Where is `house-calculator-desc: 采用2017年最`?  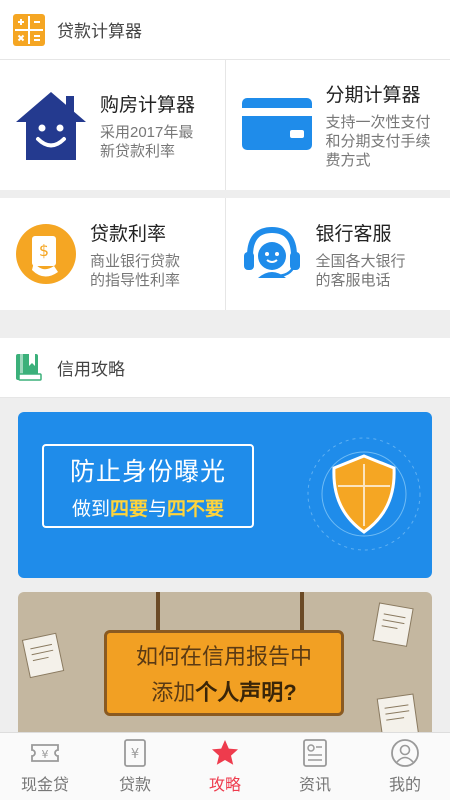 house-calculator-desc: 采用2017年最 is located at coordinates (147, 132).